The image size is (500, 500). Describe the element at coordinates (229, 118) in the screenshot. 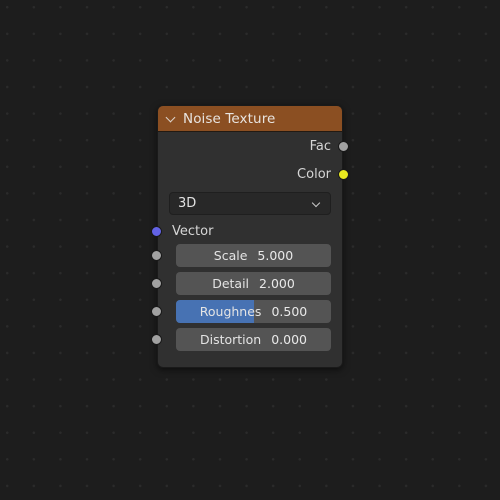

I see `node-title: Noise Texture` at that location.